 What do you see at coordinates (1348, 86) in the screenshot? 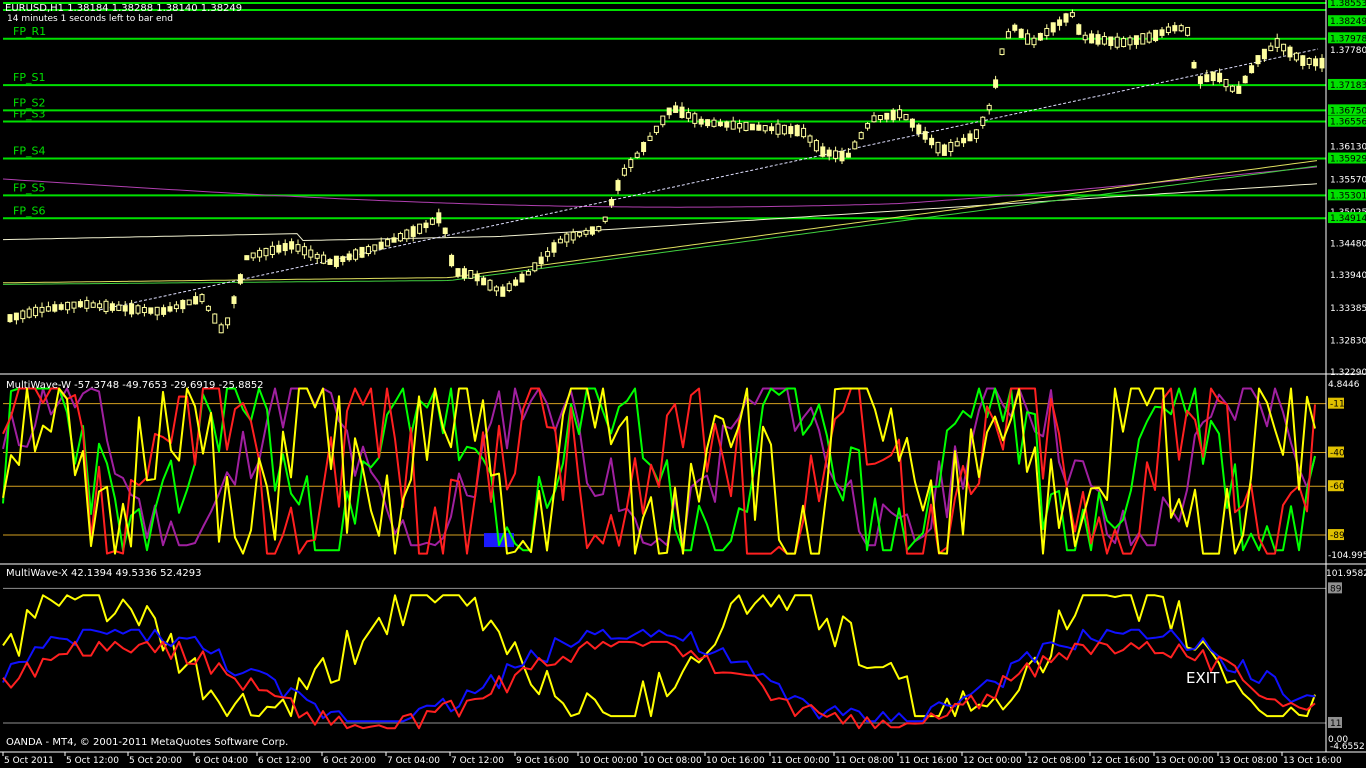
I see `price-axis-label: 1.37183` at bounding box center [1348, 86].